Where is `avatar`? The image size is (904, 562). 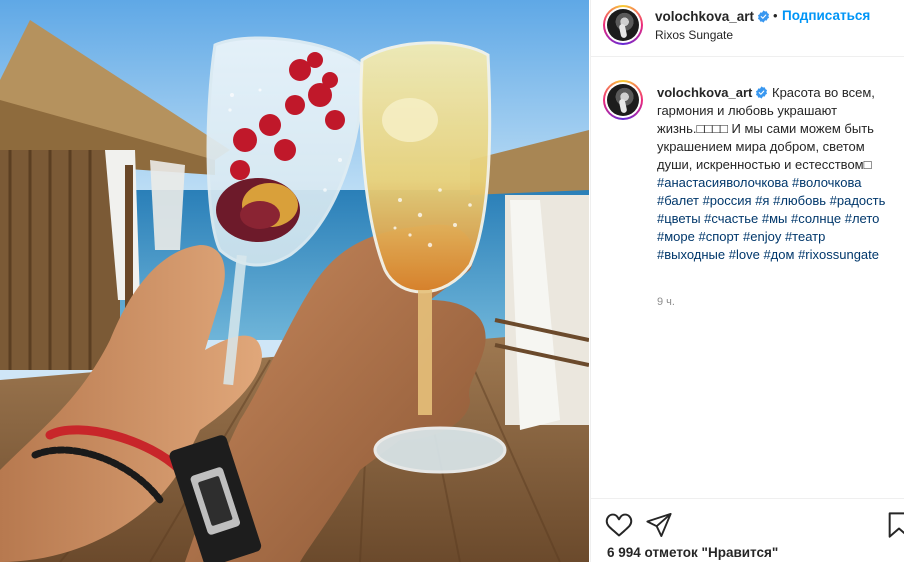 avatar is located at coordinates (623, 25).